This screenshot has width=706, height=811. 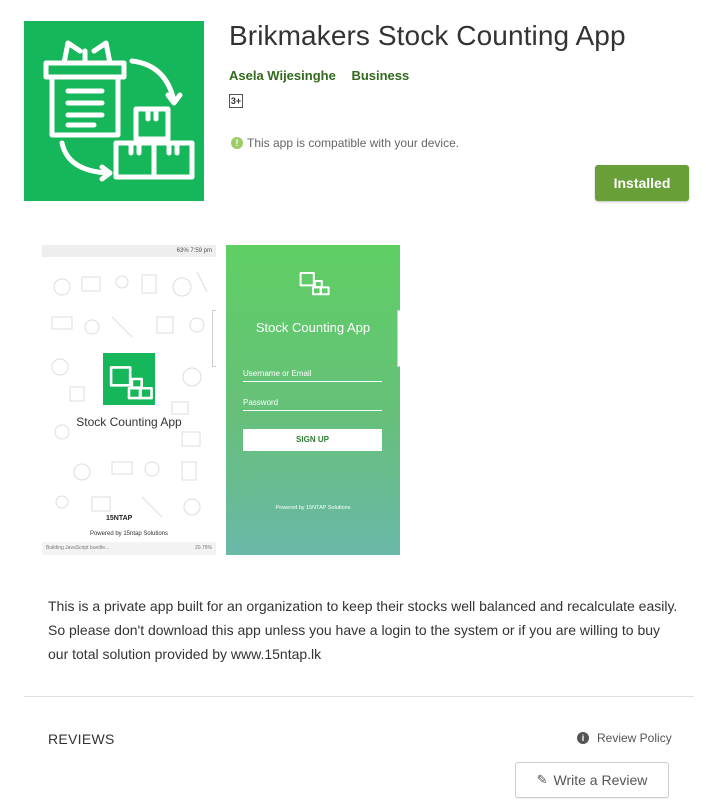 What do you see at coordinates (313, 508) in the screenshot?
I see `login-powered-text: Powered by 15NTAP Solutions` at bounding box center [313, 508].